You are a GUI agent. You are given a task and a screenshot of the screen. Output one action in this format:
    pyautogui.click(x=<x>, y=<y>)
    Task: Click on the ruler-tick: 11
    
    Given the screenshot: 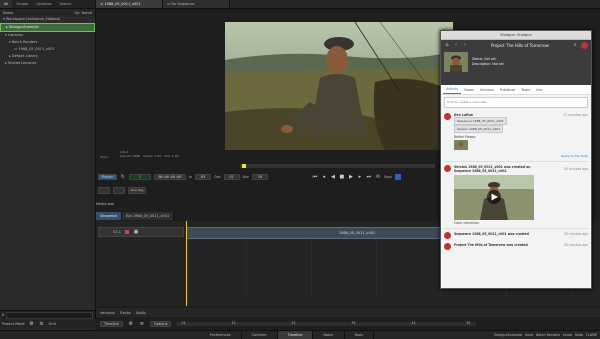 What is the action you would take?
    pyautogui.click(x=233, y=323)
    